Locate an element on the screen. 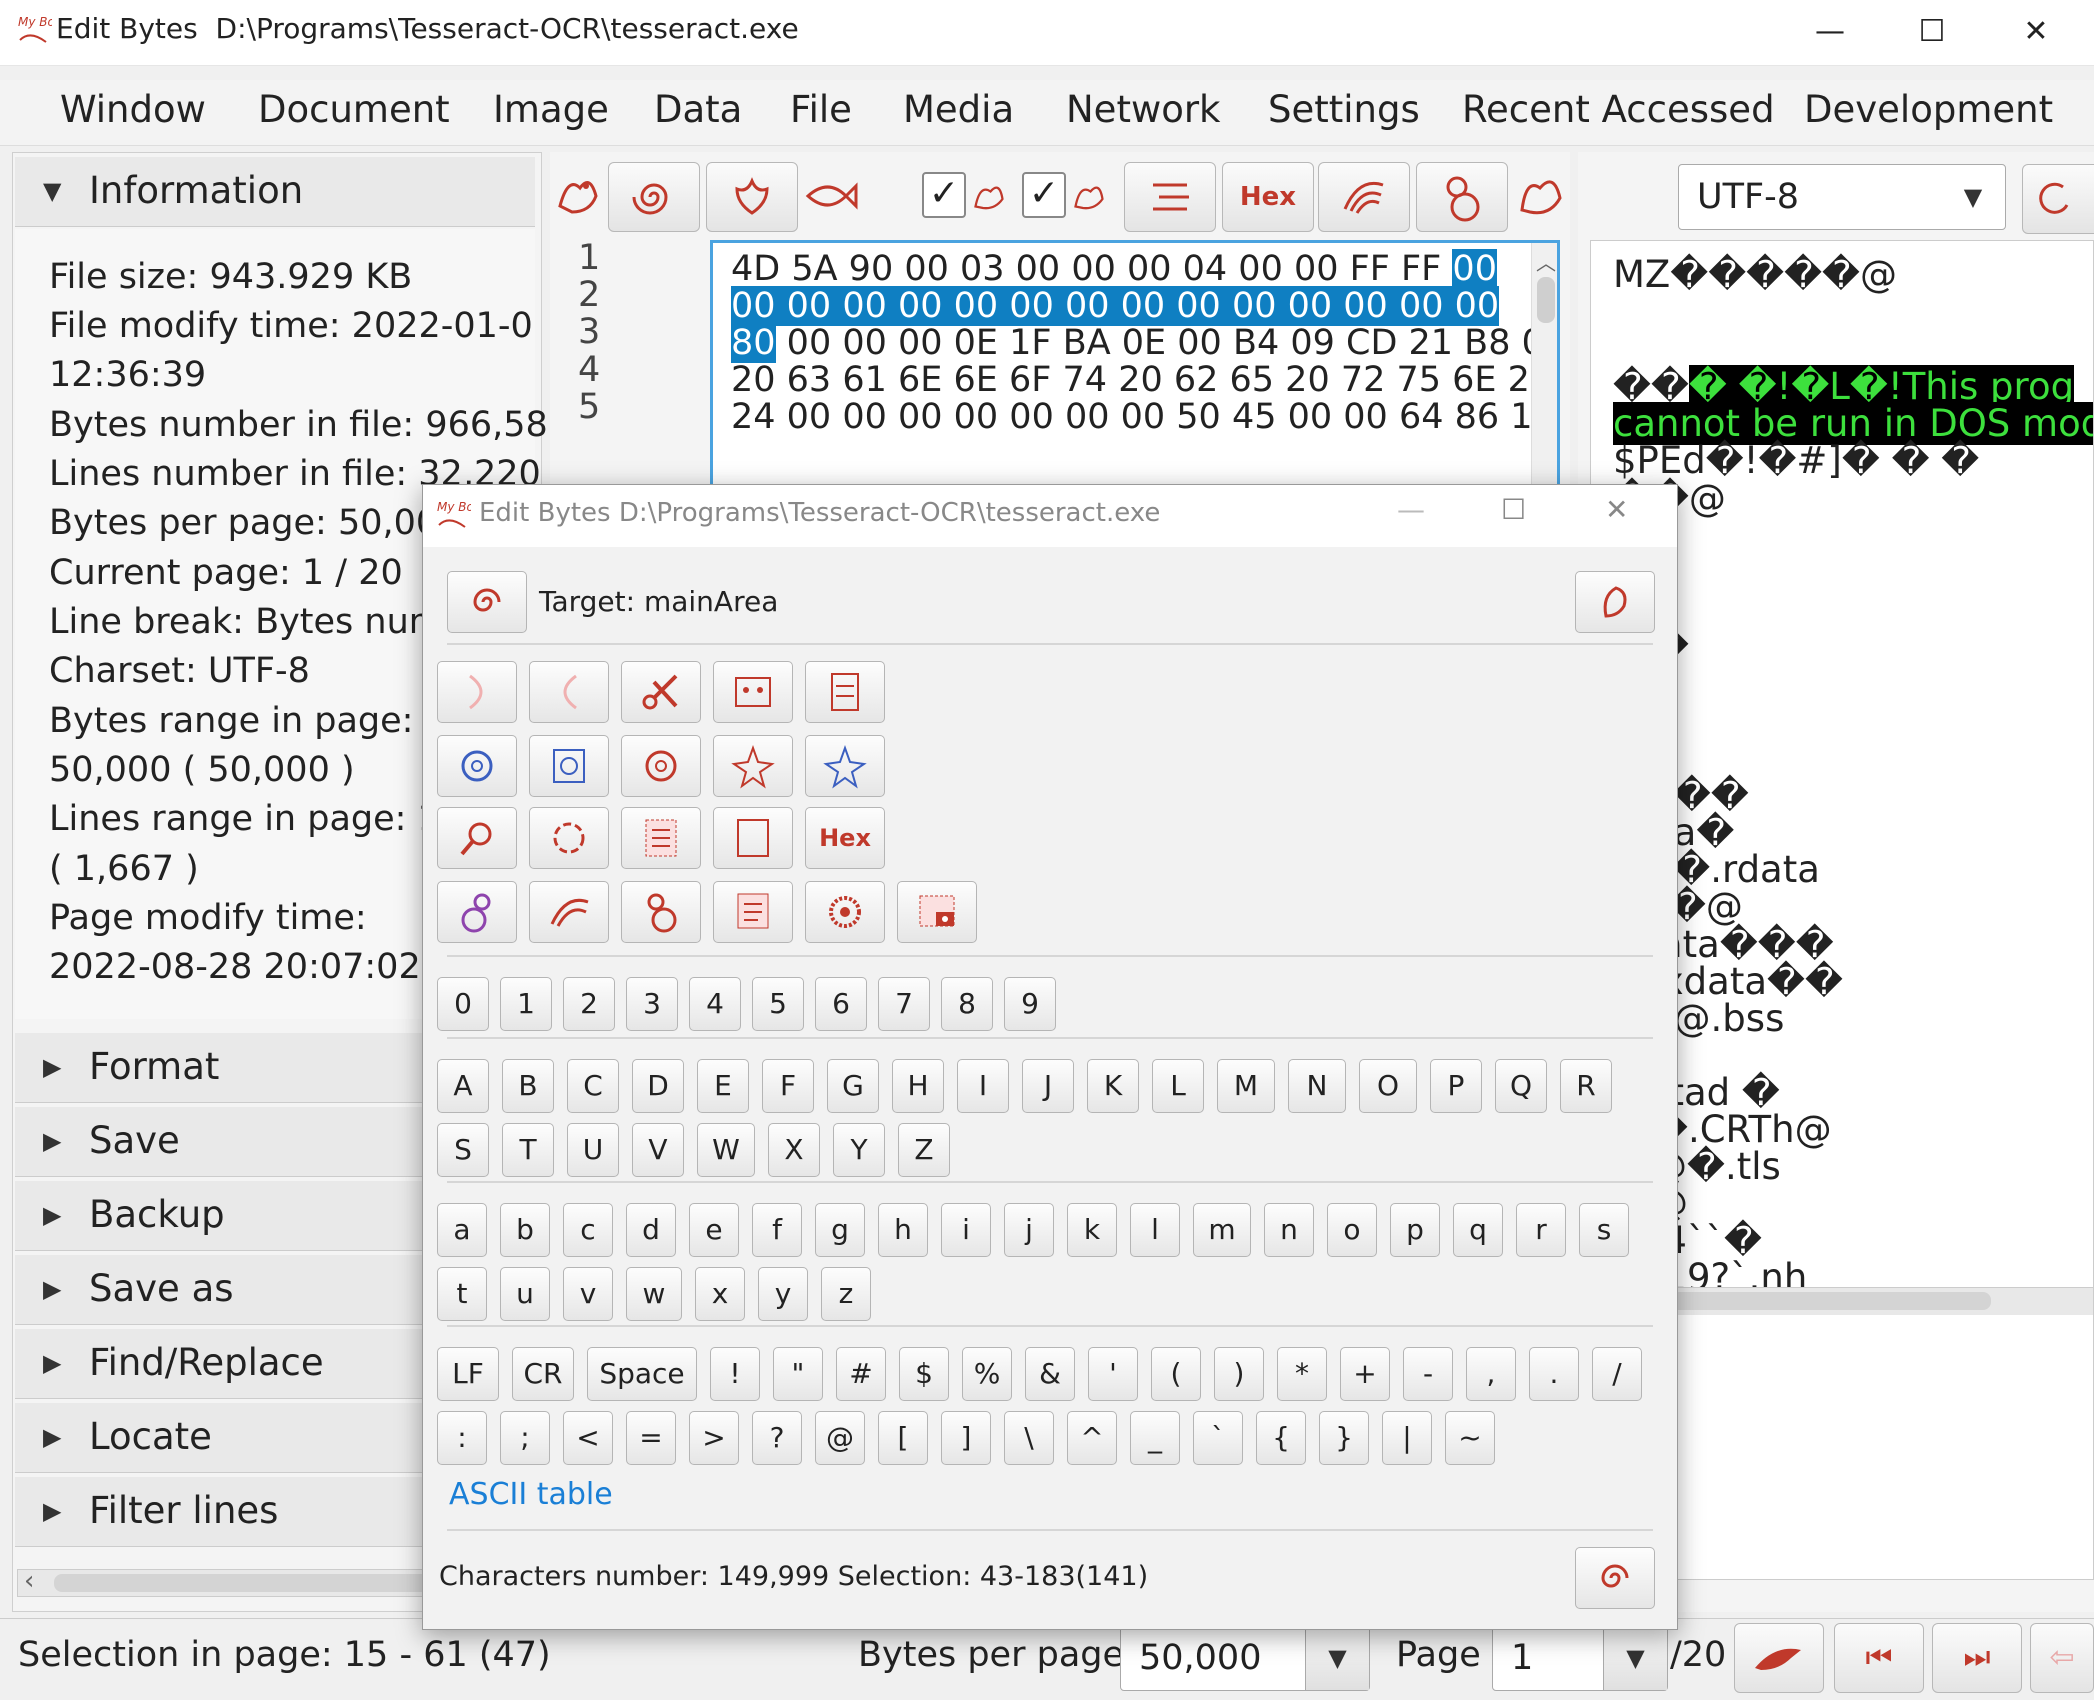 The width and height of the screenshot is (2094, 1700). char-key-button: ) is located at coordinates (1239, 1374).